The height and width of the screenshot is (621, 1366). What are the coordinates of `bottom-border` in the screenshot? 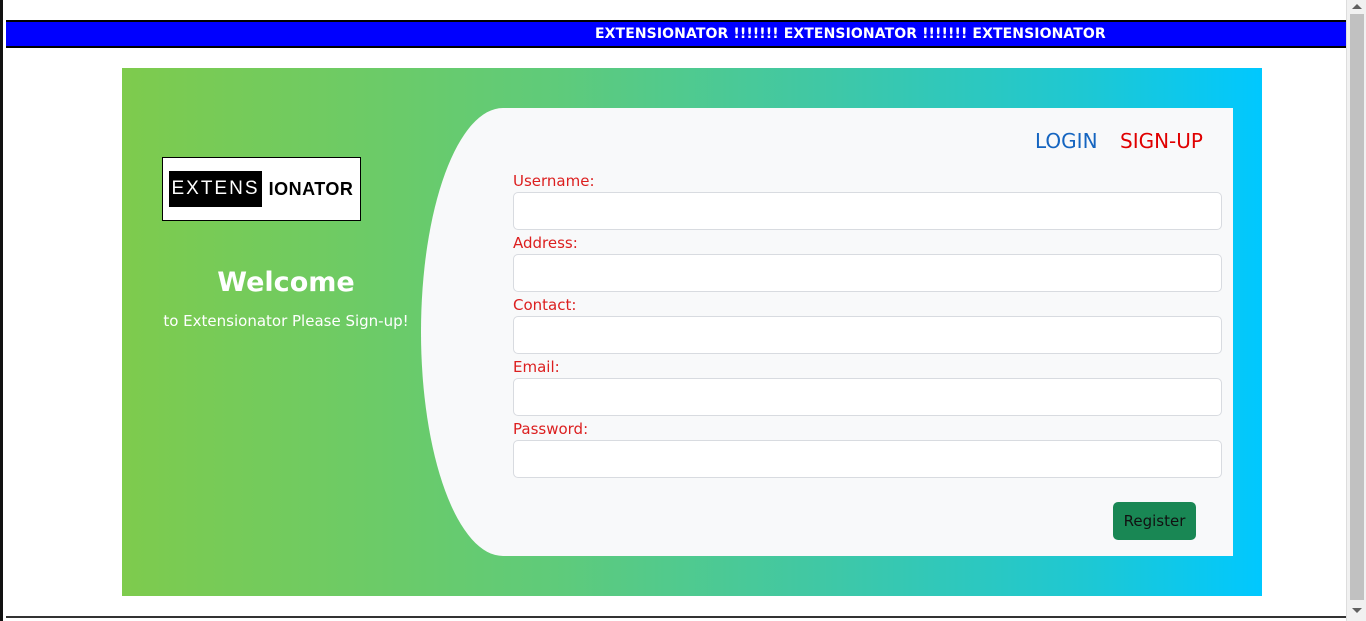 It's located at (677, 618).